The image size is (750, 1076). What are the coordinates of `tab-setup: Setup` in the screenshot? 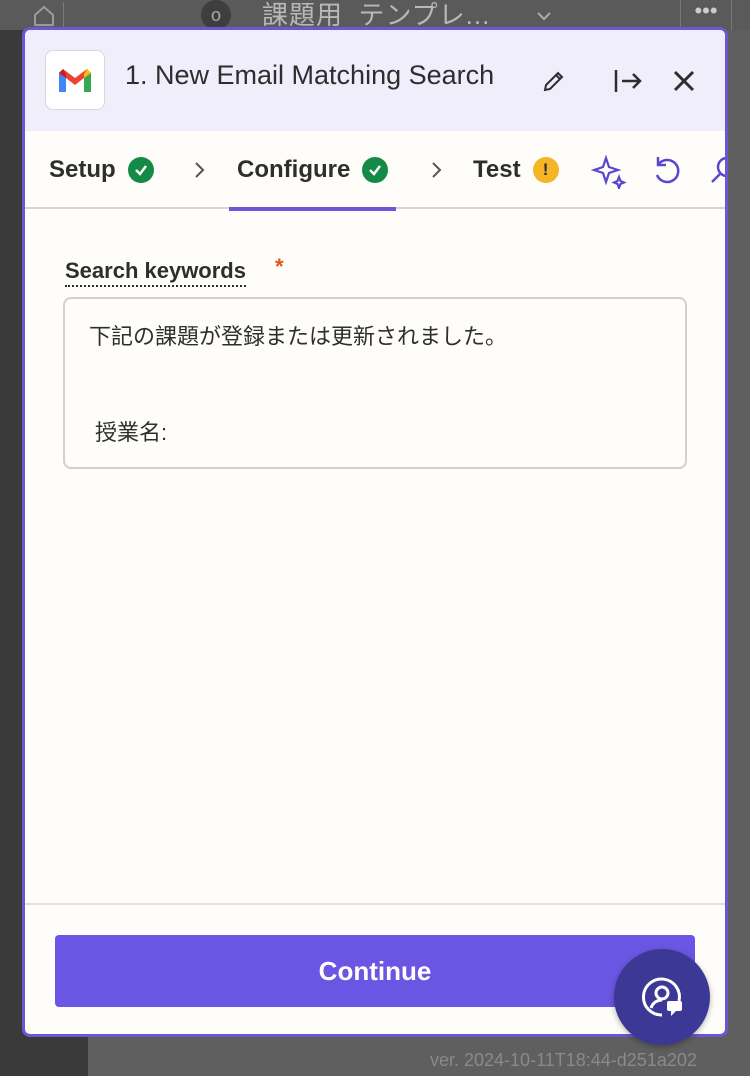 It's located at (101, 170).